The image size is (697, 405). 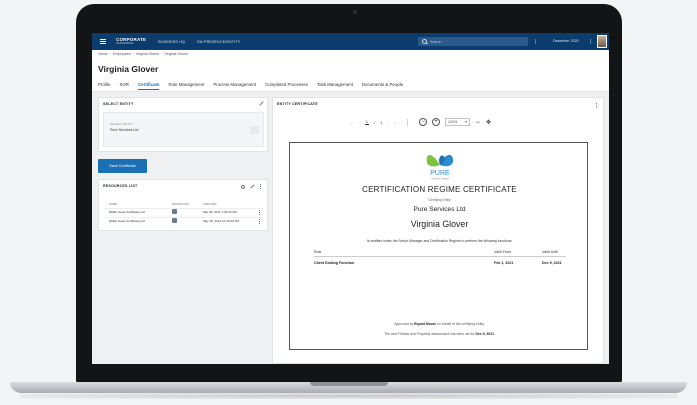 What do you see at coordinates (286, 86) in the screenshot?
I see `tab-completed-processes: Completed Processes` at bounding box center [286, 86].